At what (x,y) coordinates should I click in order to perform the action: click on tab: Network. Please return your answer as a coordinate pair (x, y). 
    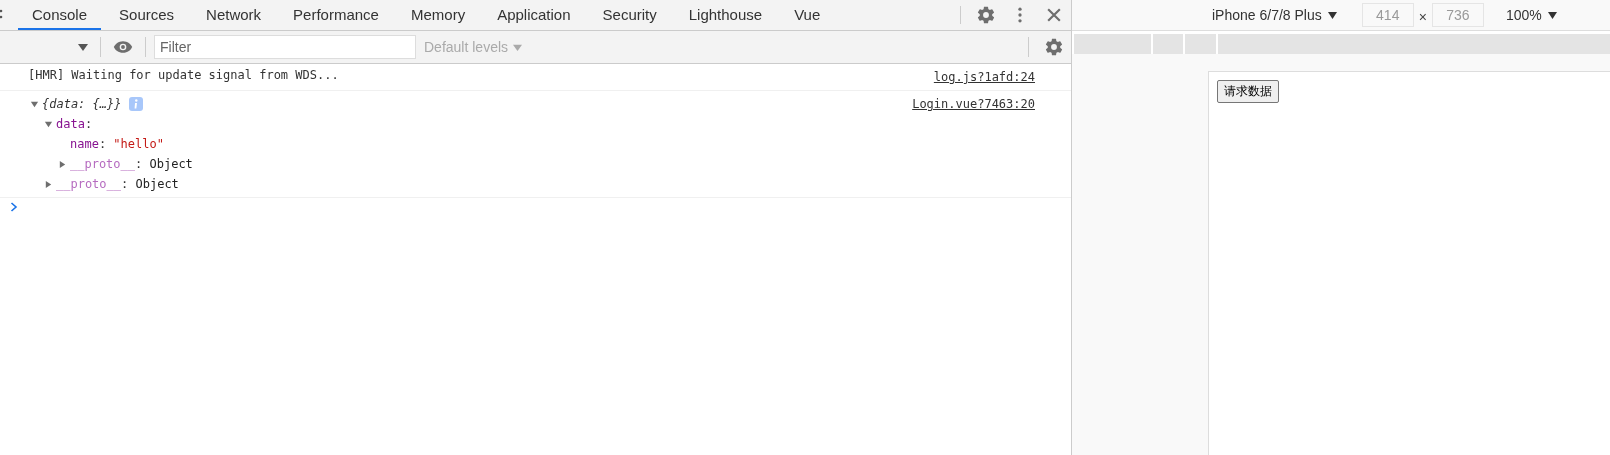
    Looking at the image, I should click on (234, 15).